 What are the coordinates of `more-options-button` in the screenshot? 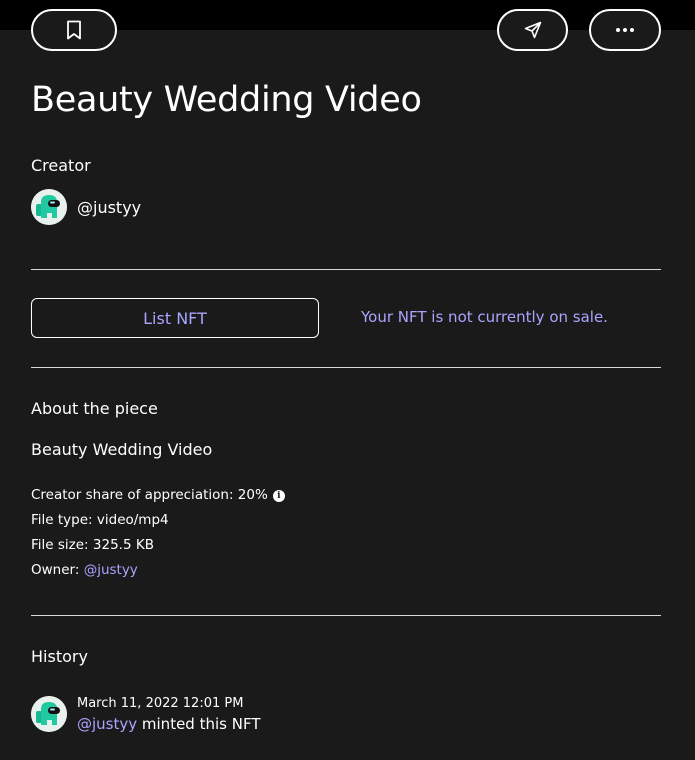 It's located at (625, 30).